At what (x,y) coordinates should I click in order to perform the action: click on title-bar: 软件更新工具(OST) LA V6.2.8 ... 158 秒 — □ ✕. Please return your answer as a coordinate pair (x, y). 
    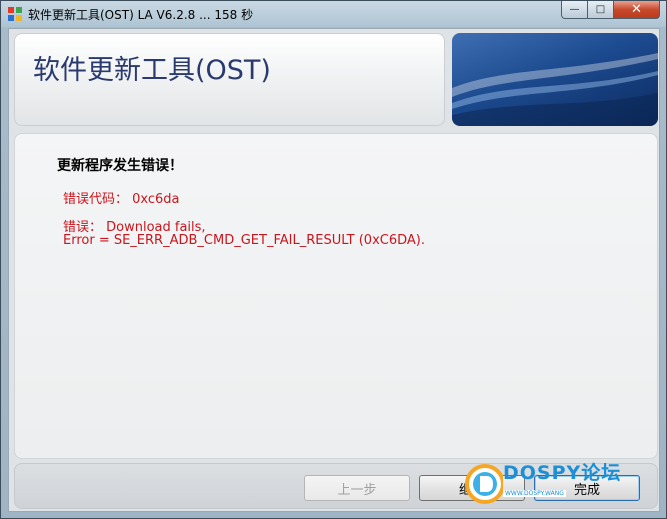
    Looking at the image, I should click on (333, 14).